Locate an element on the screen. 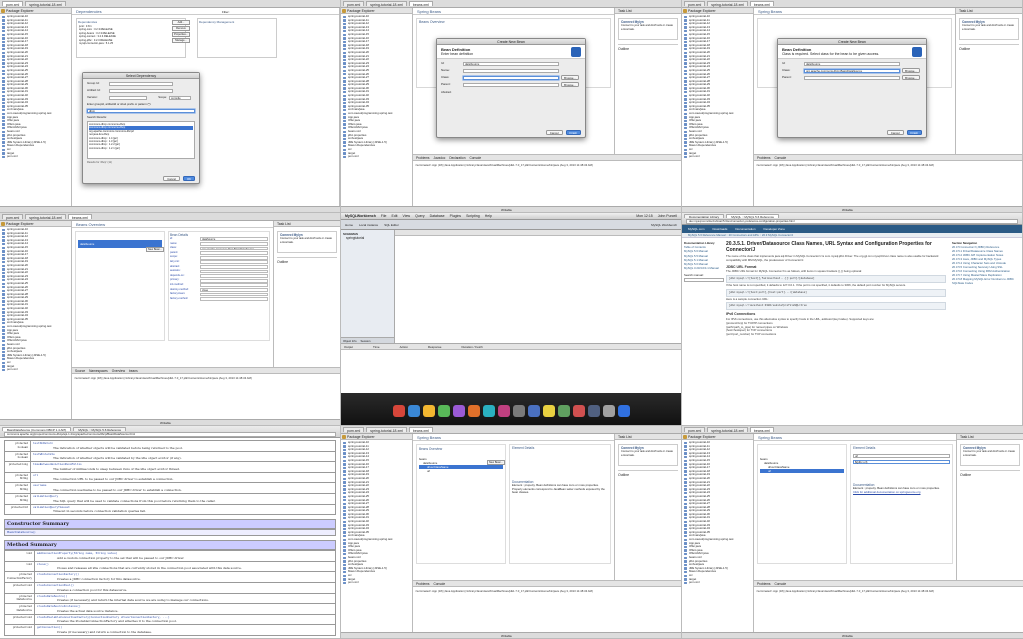 The image size is (1023, 639). menu-plugins: Plugins is located at coordinates (455, 216).